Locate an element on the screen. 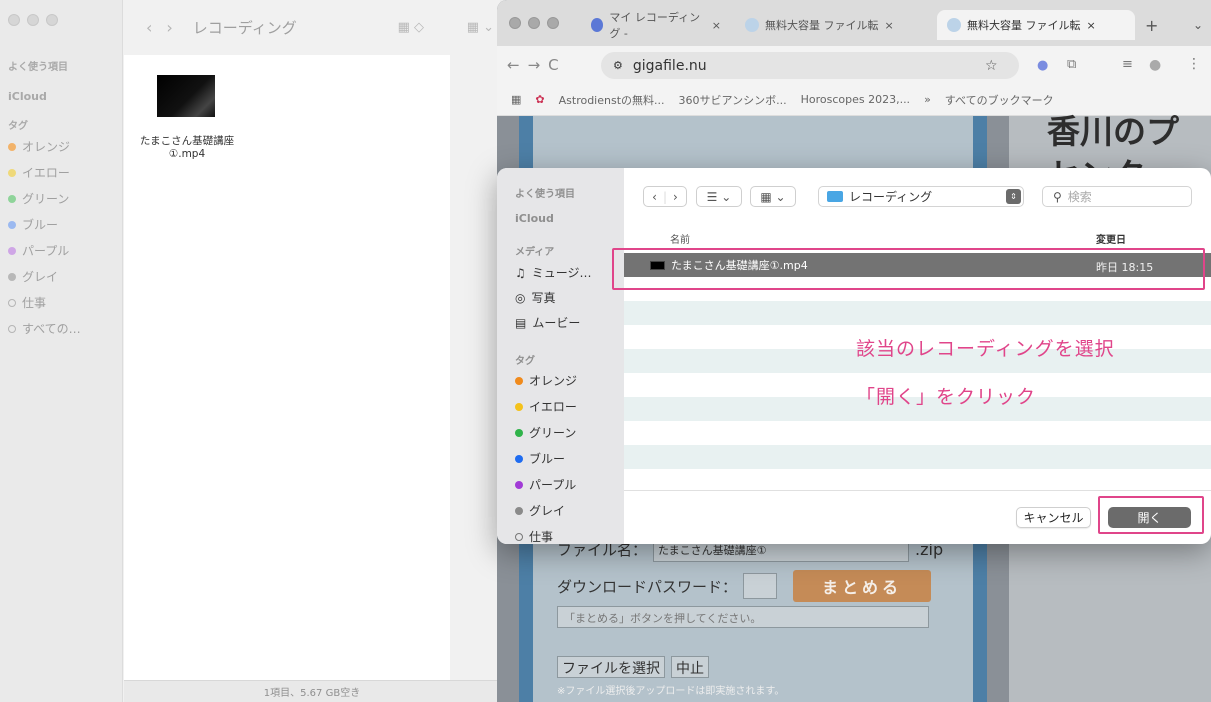 The image size is (1211, 702). dialog-tag-blue: ブルー is located at coordinates (540, 458).